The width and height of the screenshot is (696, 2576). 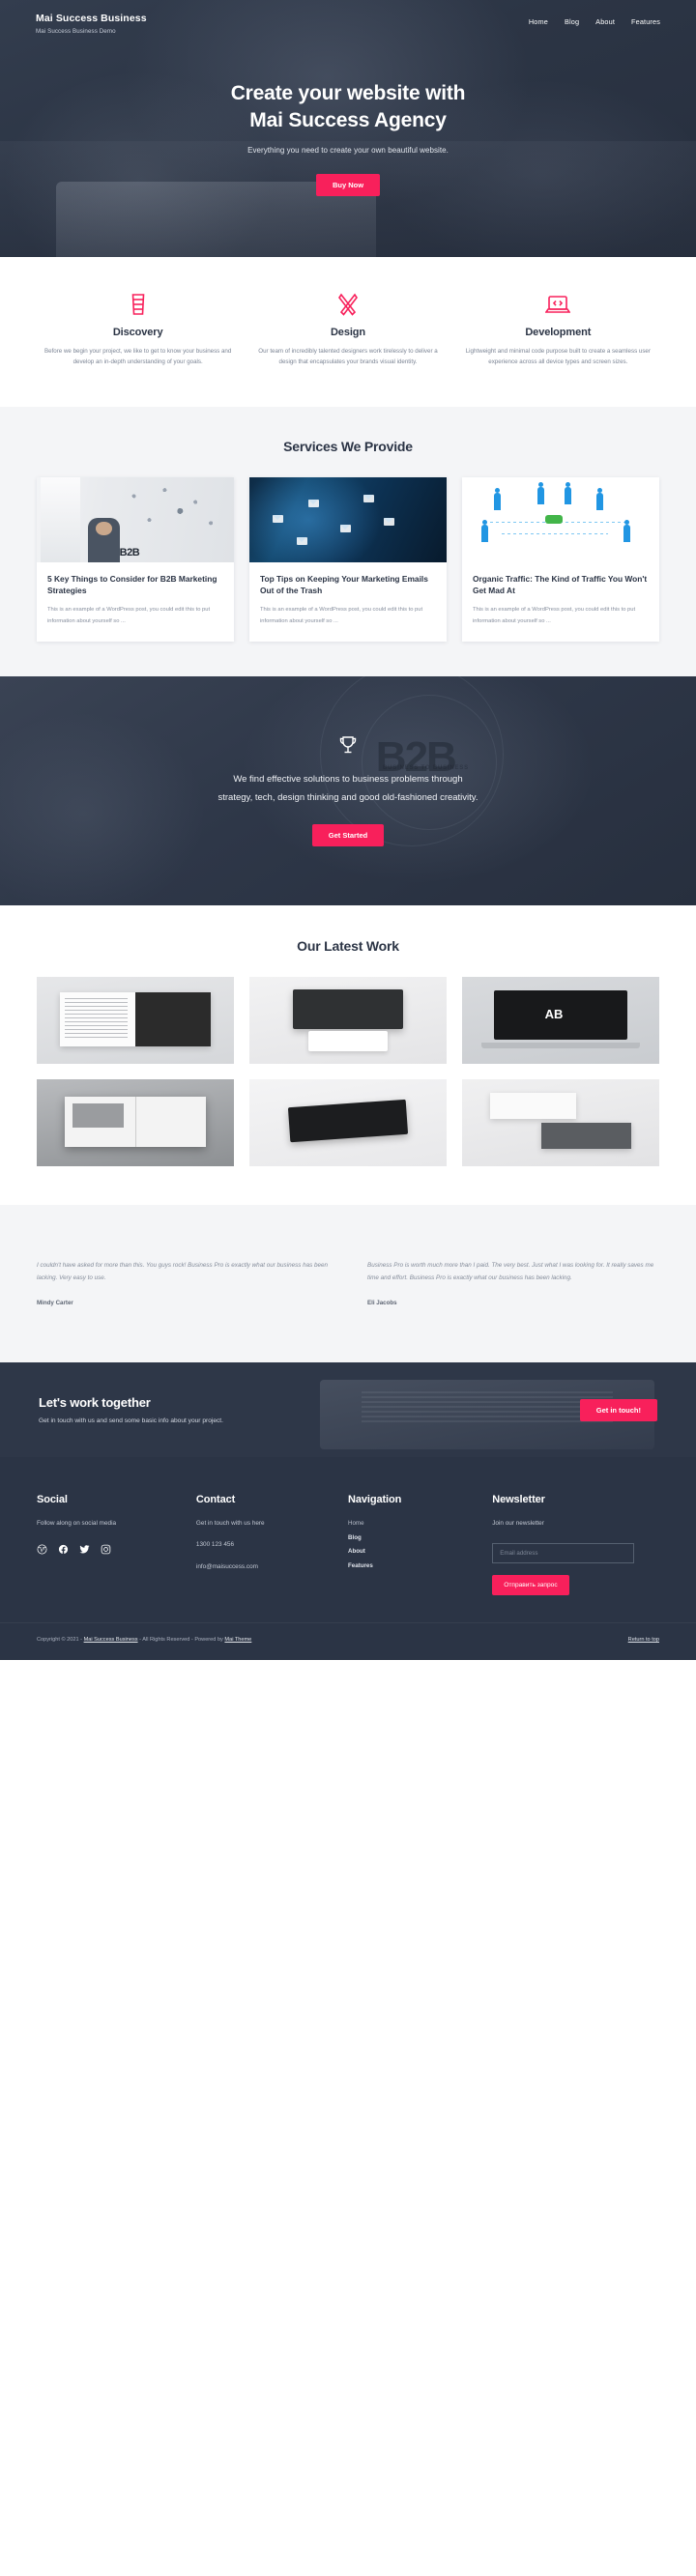 What do you see at coordinates (76, 31) in the screenshot?
I see `brand-subtitle: Mai Success Business Demo` at bounding box center [76, 31].